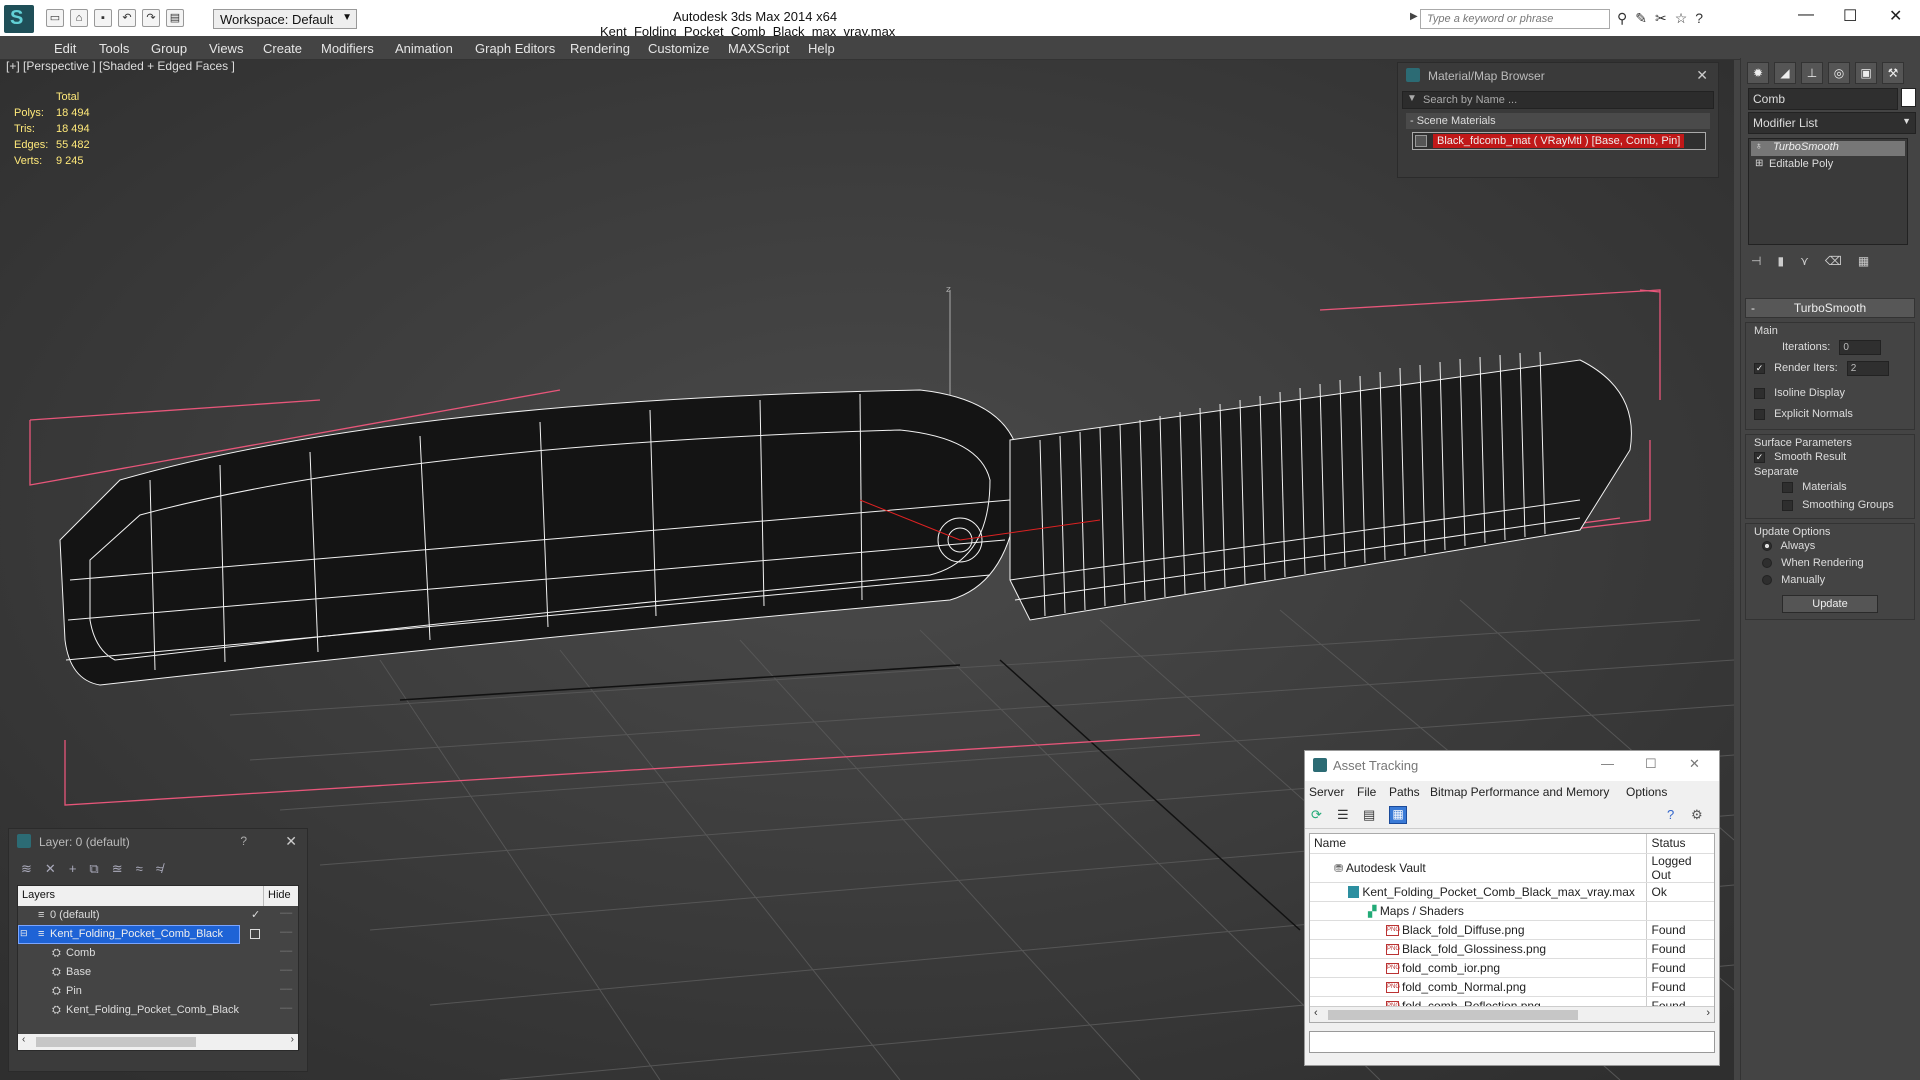 The width and height of the screenshot is (1920, 1080). I want to click on add-icon: +, so click(73, 869).